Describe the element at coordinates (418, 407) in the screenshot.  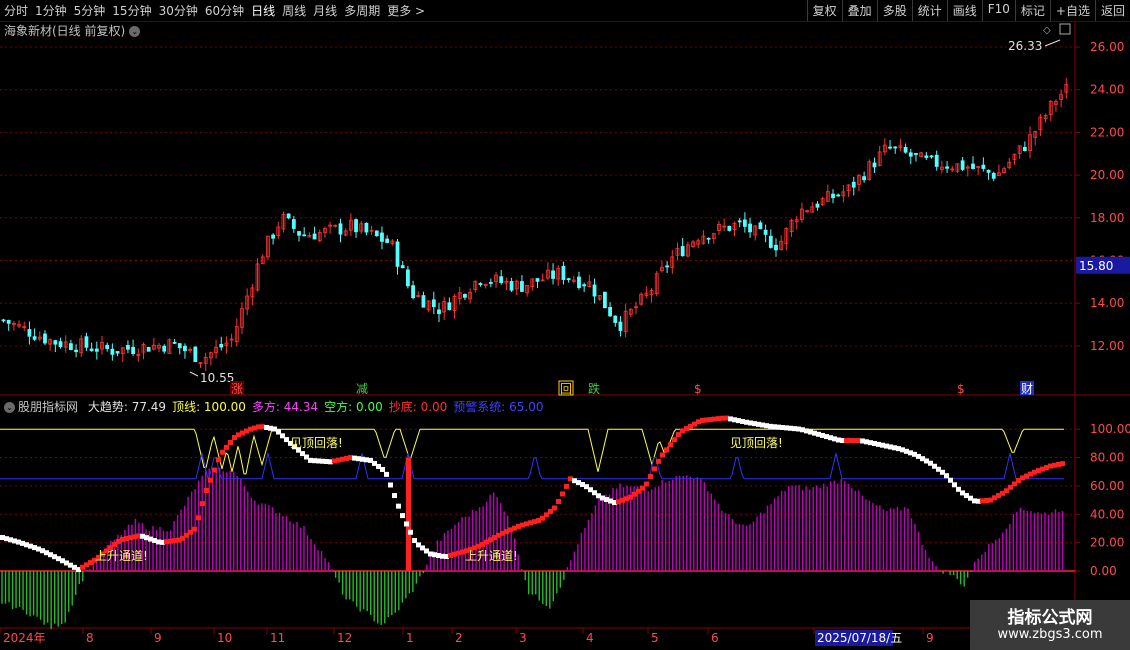
I see `indicator-value: 抄底: 0.00` at that location.